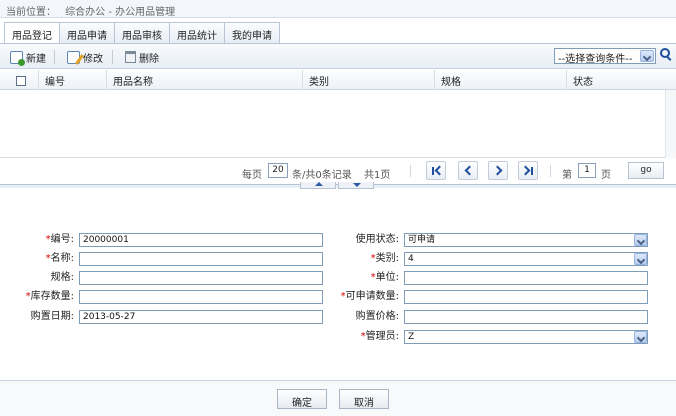  I want to click on edit-button-label: 修改, so click(93, 59).